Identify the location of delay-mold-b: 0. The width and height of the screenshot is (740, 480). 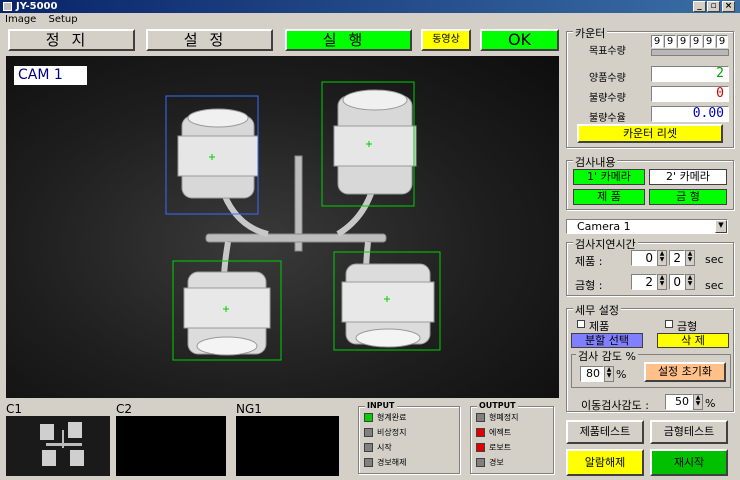
(677, 282).